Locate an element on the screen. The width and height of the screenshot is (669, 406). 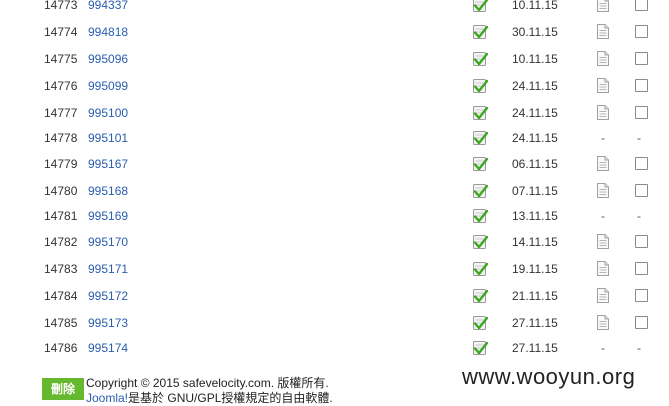
table-row: 14773 994337 10.11.15 is located at coordinates (334, 7).